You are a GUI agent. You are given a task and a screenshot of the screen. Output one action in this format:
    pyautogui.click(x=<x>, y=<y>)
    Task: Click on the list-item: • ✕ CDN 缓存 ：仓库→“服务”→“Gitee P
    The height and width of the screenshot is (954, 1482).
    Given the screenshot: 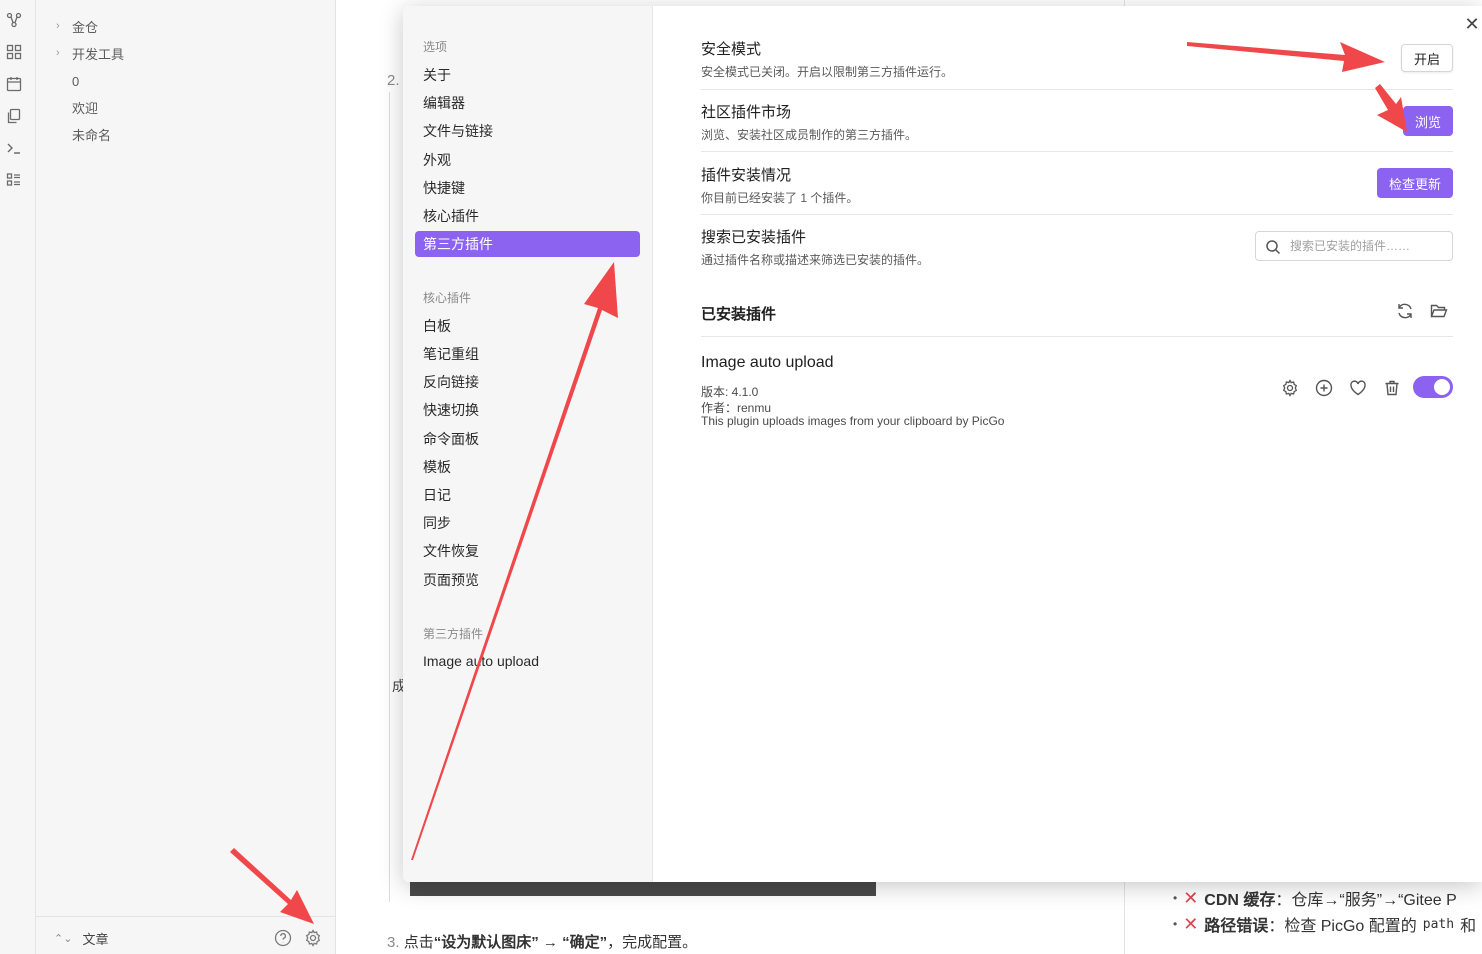 What is the action you would take?
    pyautogui.click(x=1315, y=898)
    